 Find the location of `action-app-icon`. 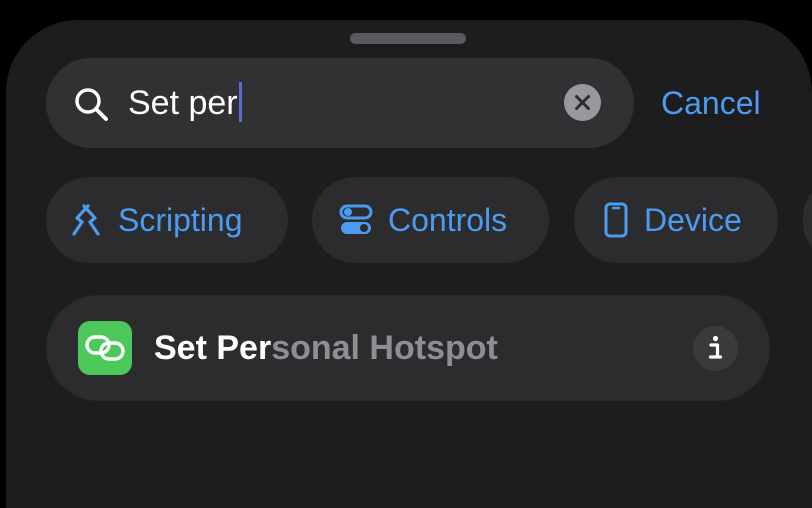

action-app-icon is located at coordinates (105, 348).